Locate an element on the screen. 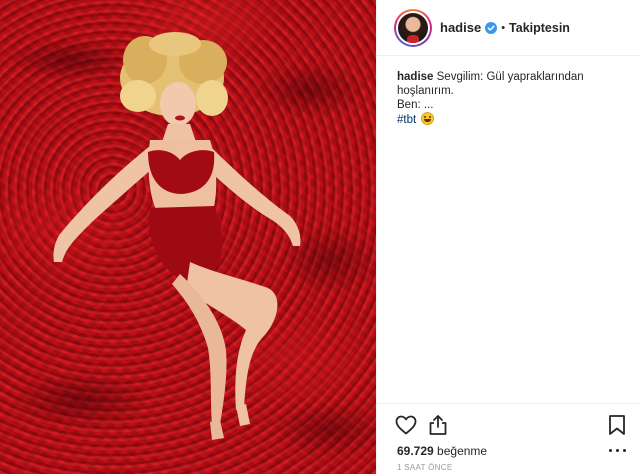  following-button: Takiptesin is located at coordinates (539, 28).